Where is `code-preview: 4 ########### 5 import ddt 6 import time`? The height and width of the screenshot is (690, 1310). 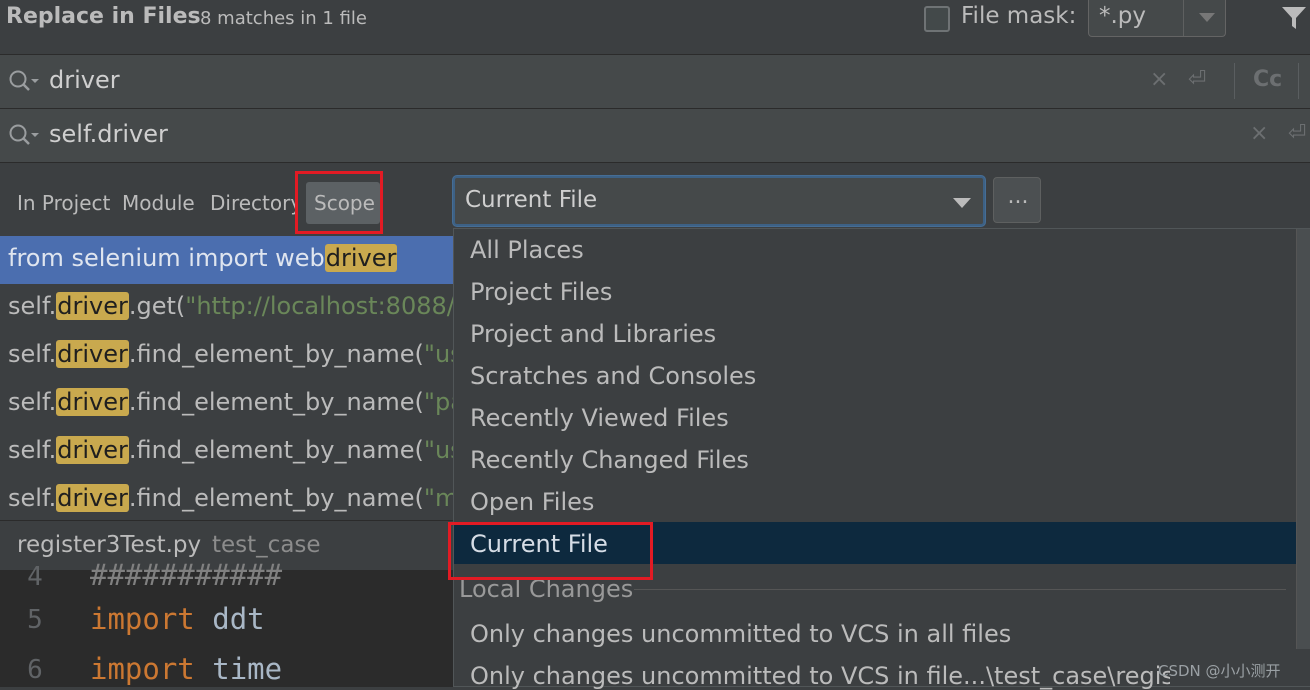
code-preview: 4 ########### 5 import ddt 6 import time is located at coordinates (230, 622).